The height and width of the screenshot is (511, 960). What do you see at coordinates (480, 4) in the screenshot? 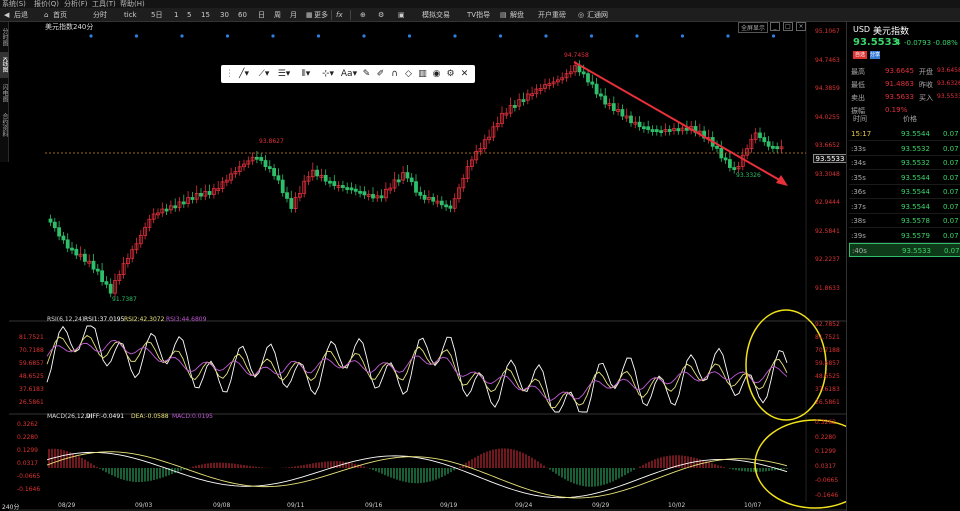
I see `menu-bar: 系统(S) 报价(Q) 分析(F) 工具(T) 帮助(H)` at bounding box center [480, 4].